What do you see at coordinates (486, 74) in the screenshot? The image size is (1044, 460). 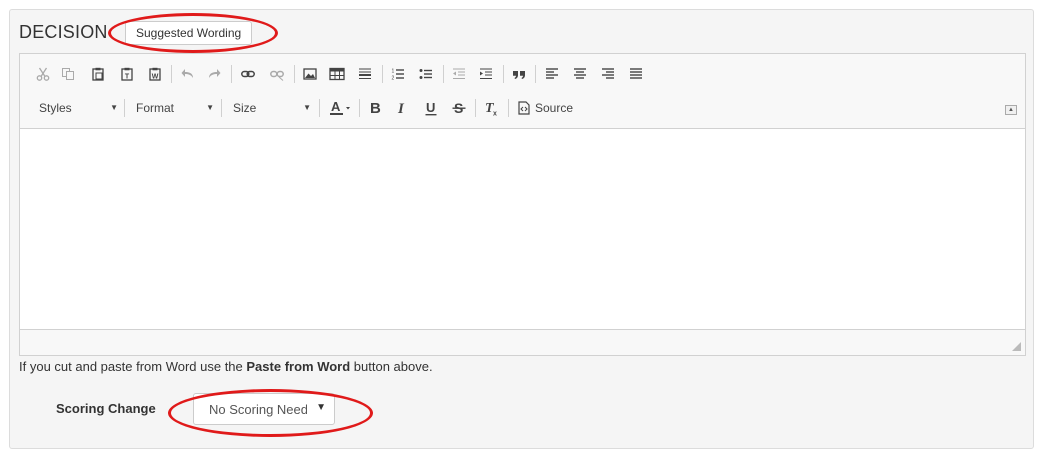 I see `increase-indent-icon` at bounding box center [486, 74].